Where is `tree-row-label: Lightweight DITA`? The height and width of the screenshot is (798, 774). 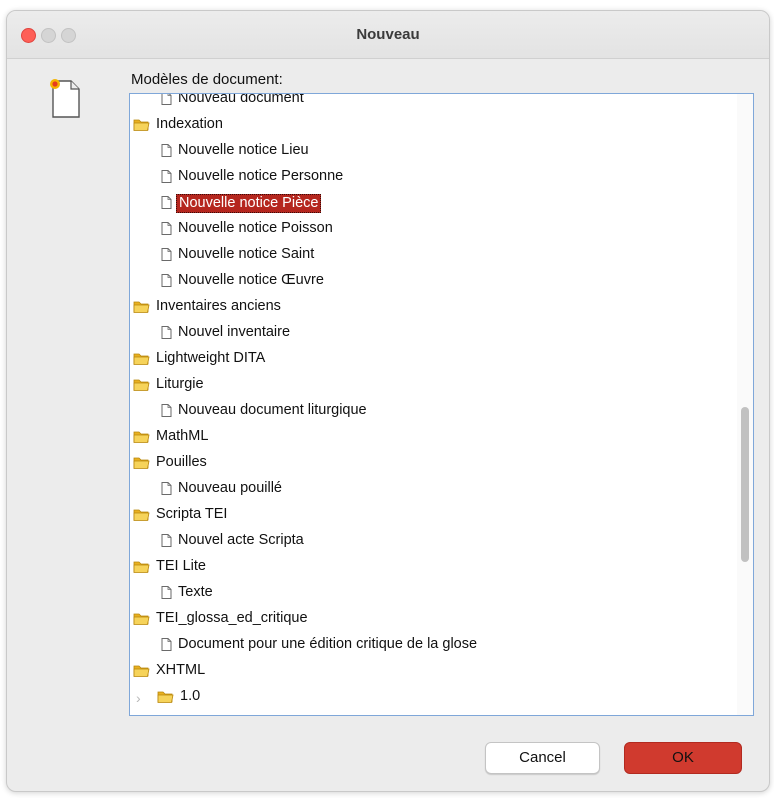 tree-row-label: Lightweight DITA is located at coordinates (211, 358).